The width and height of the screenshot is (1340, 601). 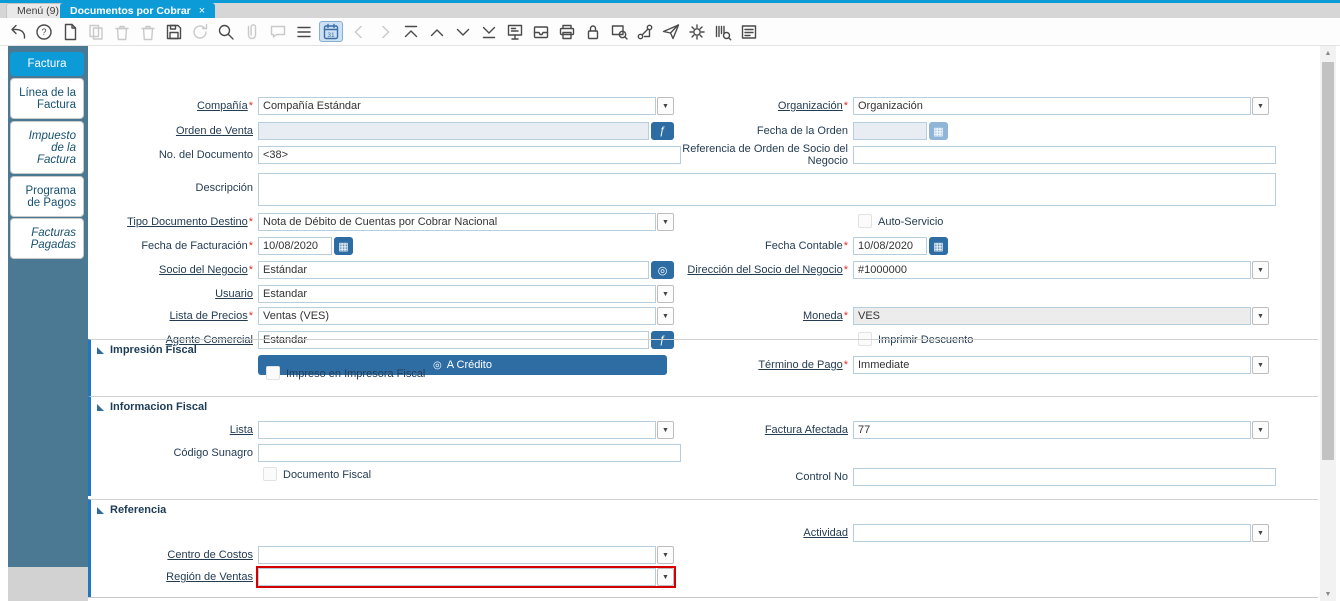 I want to click on archive-icon, so click(x=540, y=31).